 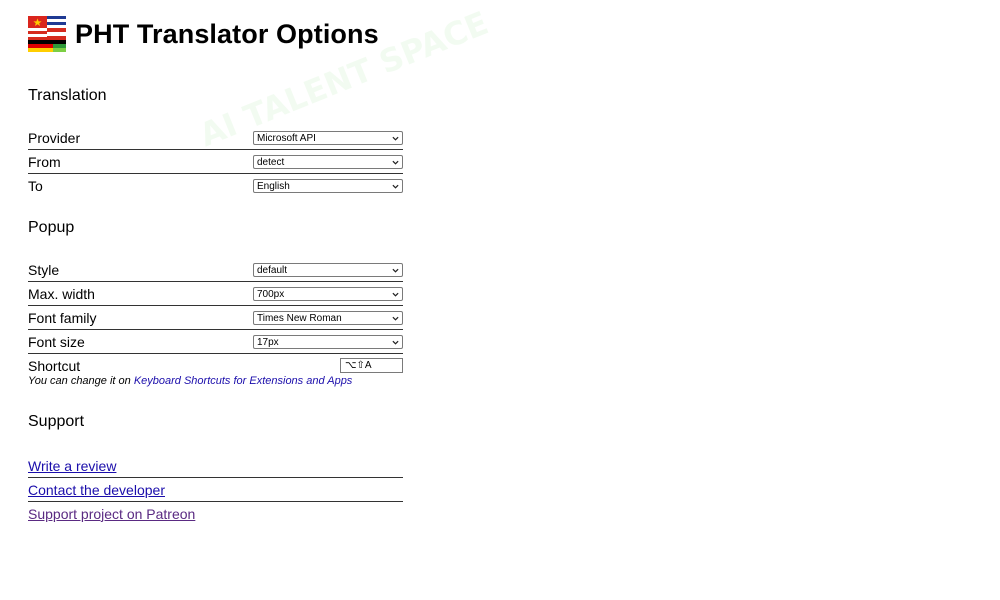 What do you see at coordinates (111, 514) in the screenshot?
I see `patreon-link: Support project on Patreon` at bounding box center [111, 514].